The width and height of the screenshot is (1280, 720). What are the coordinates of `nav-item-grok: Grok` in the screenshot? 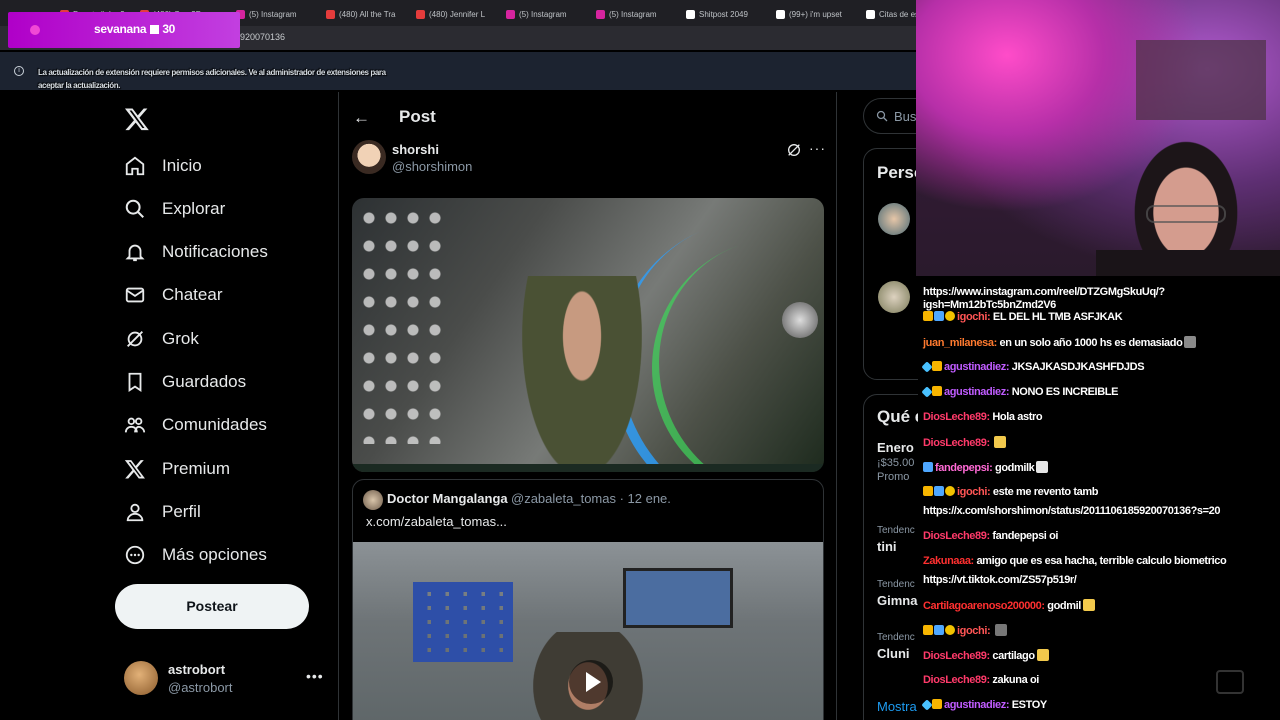 It's located at (161, 339).